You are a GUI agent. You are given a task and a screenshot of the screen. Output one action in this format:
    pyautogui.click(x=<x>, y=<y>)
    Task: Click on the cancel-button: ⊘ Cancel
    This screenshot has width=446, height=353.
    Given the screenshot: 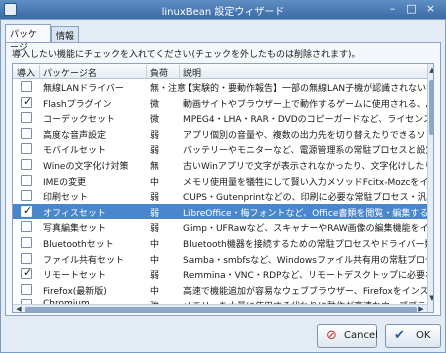 What is the action you would take?
    pyautogui.click(x=347, y=336)
    